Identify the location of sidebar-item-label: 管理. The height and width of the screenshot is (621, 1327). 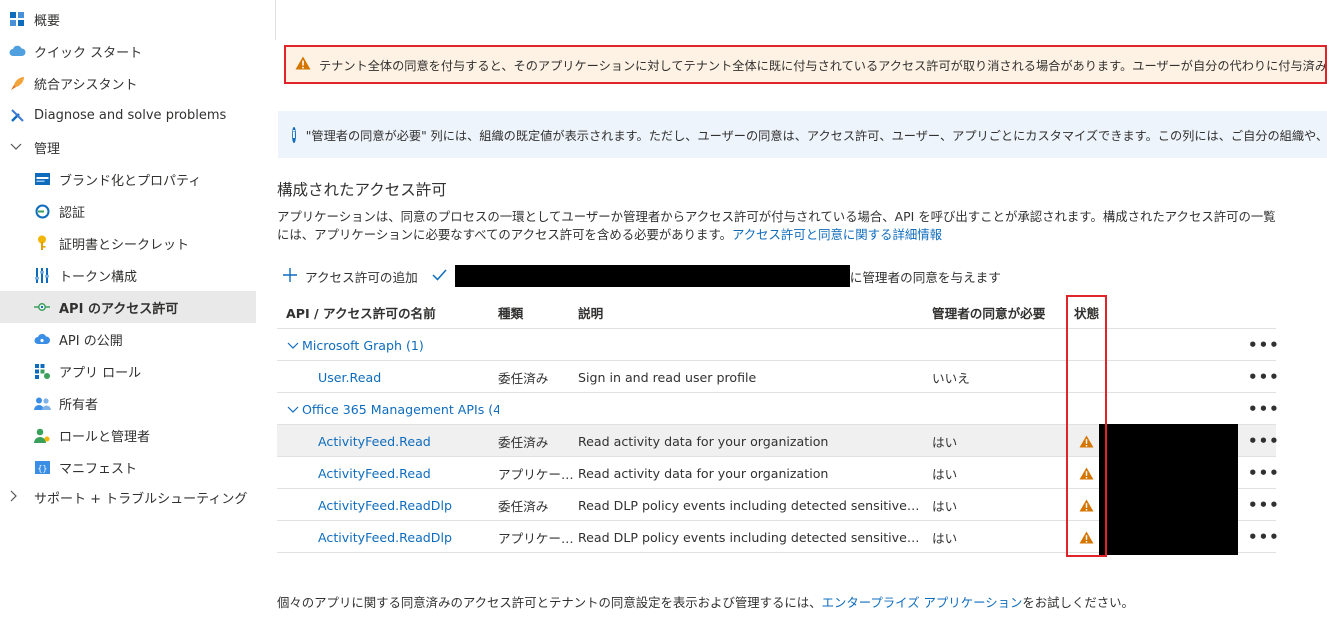
(47, 149).